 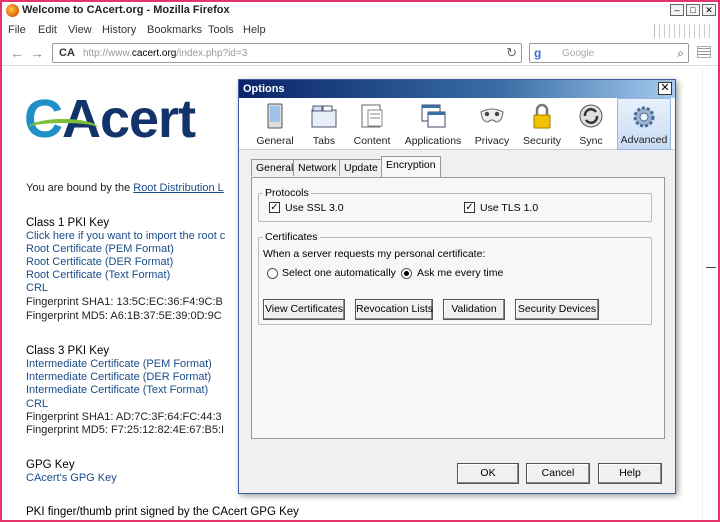 What do you see at coordinates (126, 10) in the screenshot?
I see `window-title: Welcome to CAcert.org - Mozilla Firefox` at bounding box center [126, 10].